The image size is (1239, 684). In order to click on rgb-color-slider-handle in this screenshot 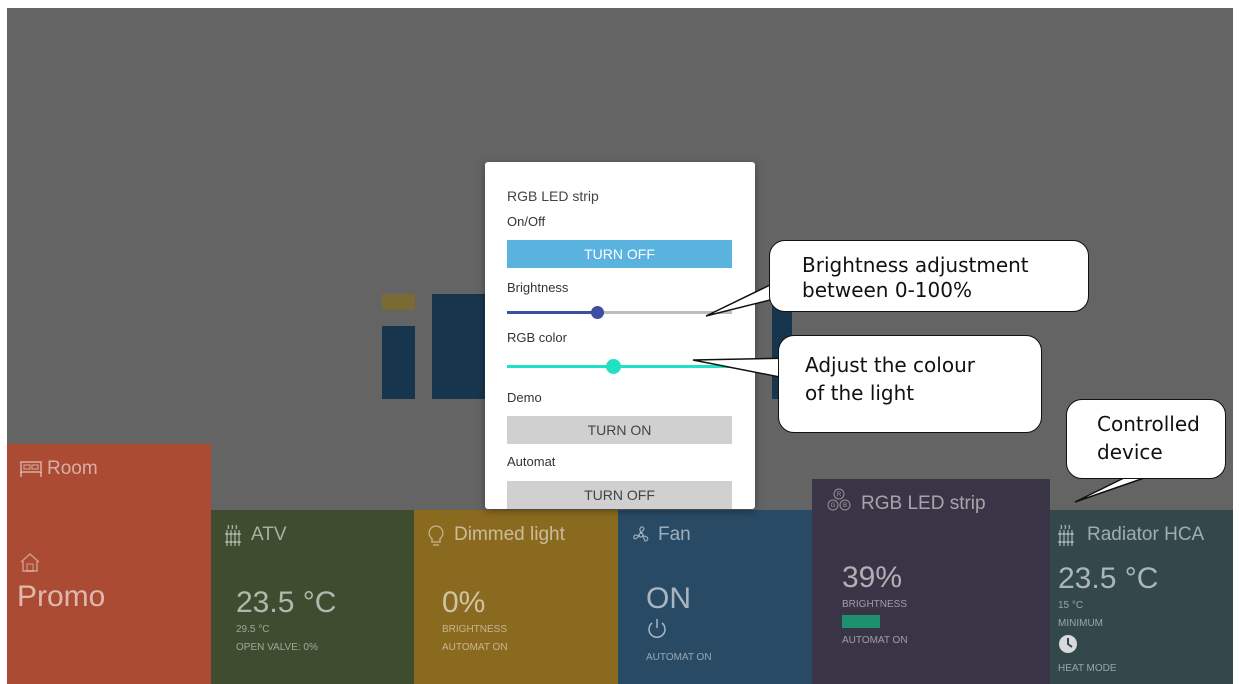, I will do `click(613, 366)`.